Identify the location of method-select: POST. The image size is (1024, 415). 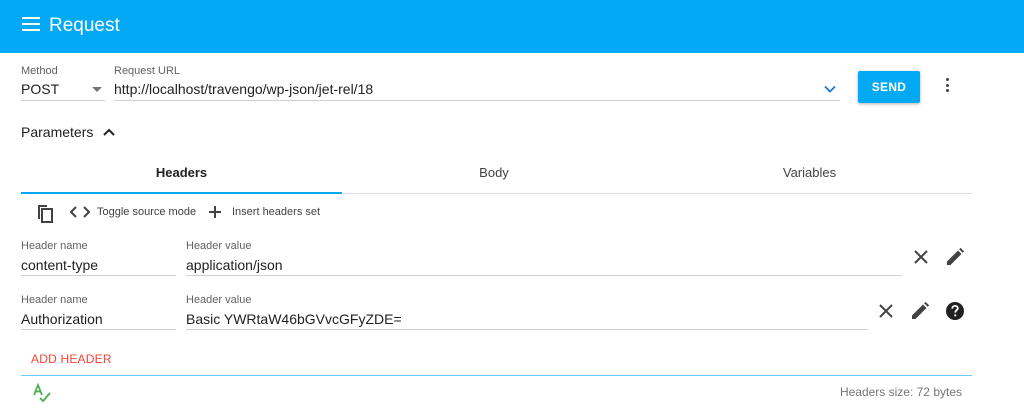
(40, 89).